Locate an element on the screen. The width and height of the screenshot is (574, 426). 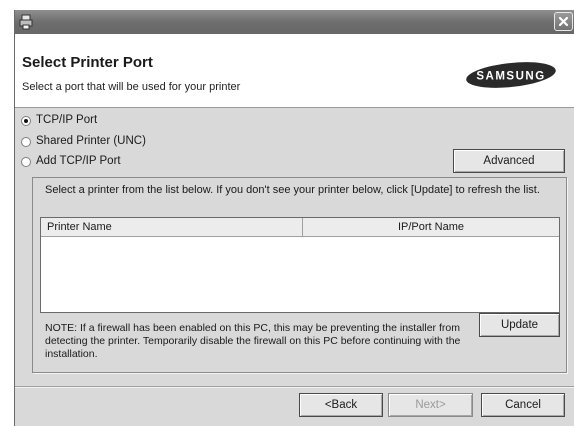
column-header-ip-port-name: IP/Port Name is located at coordinates (431, 227).